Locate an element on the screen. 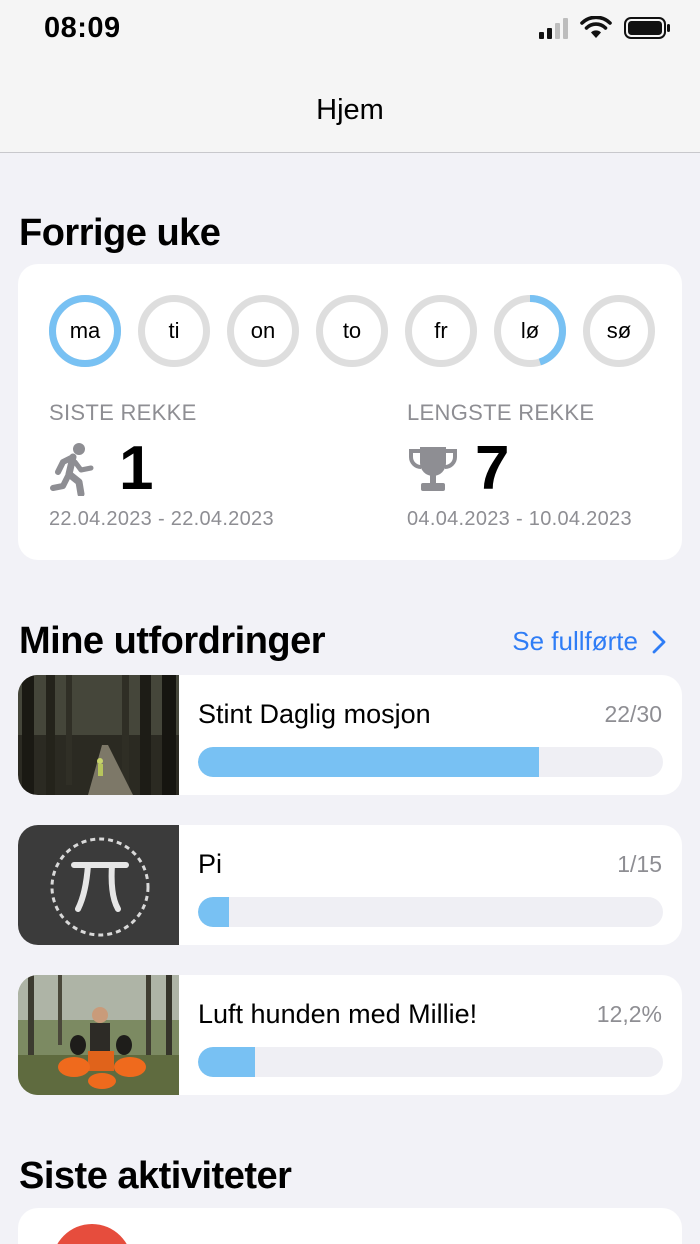 The image size is (700, 1244). running-person-icon is located at coordinates (72, 469).